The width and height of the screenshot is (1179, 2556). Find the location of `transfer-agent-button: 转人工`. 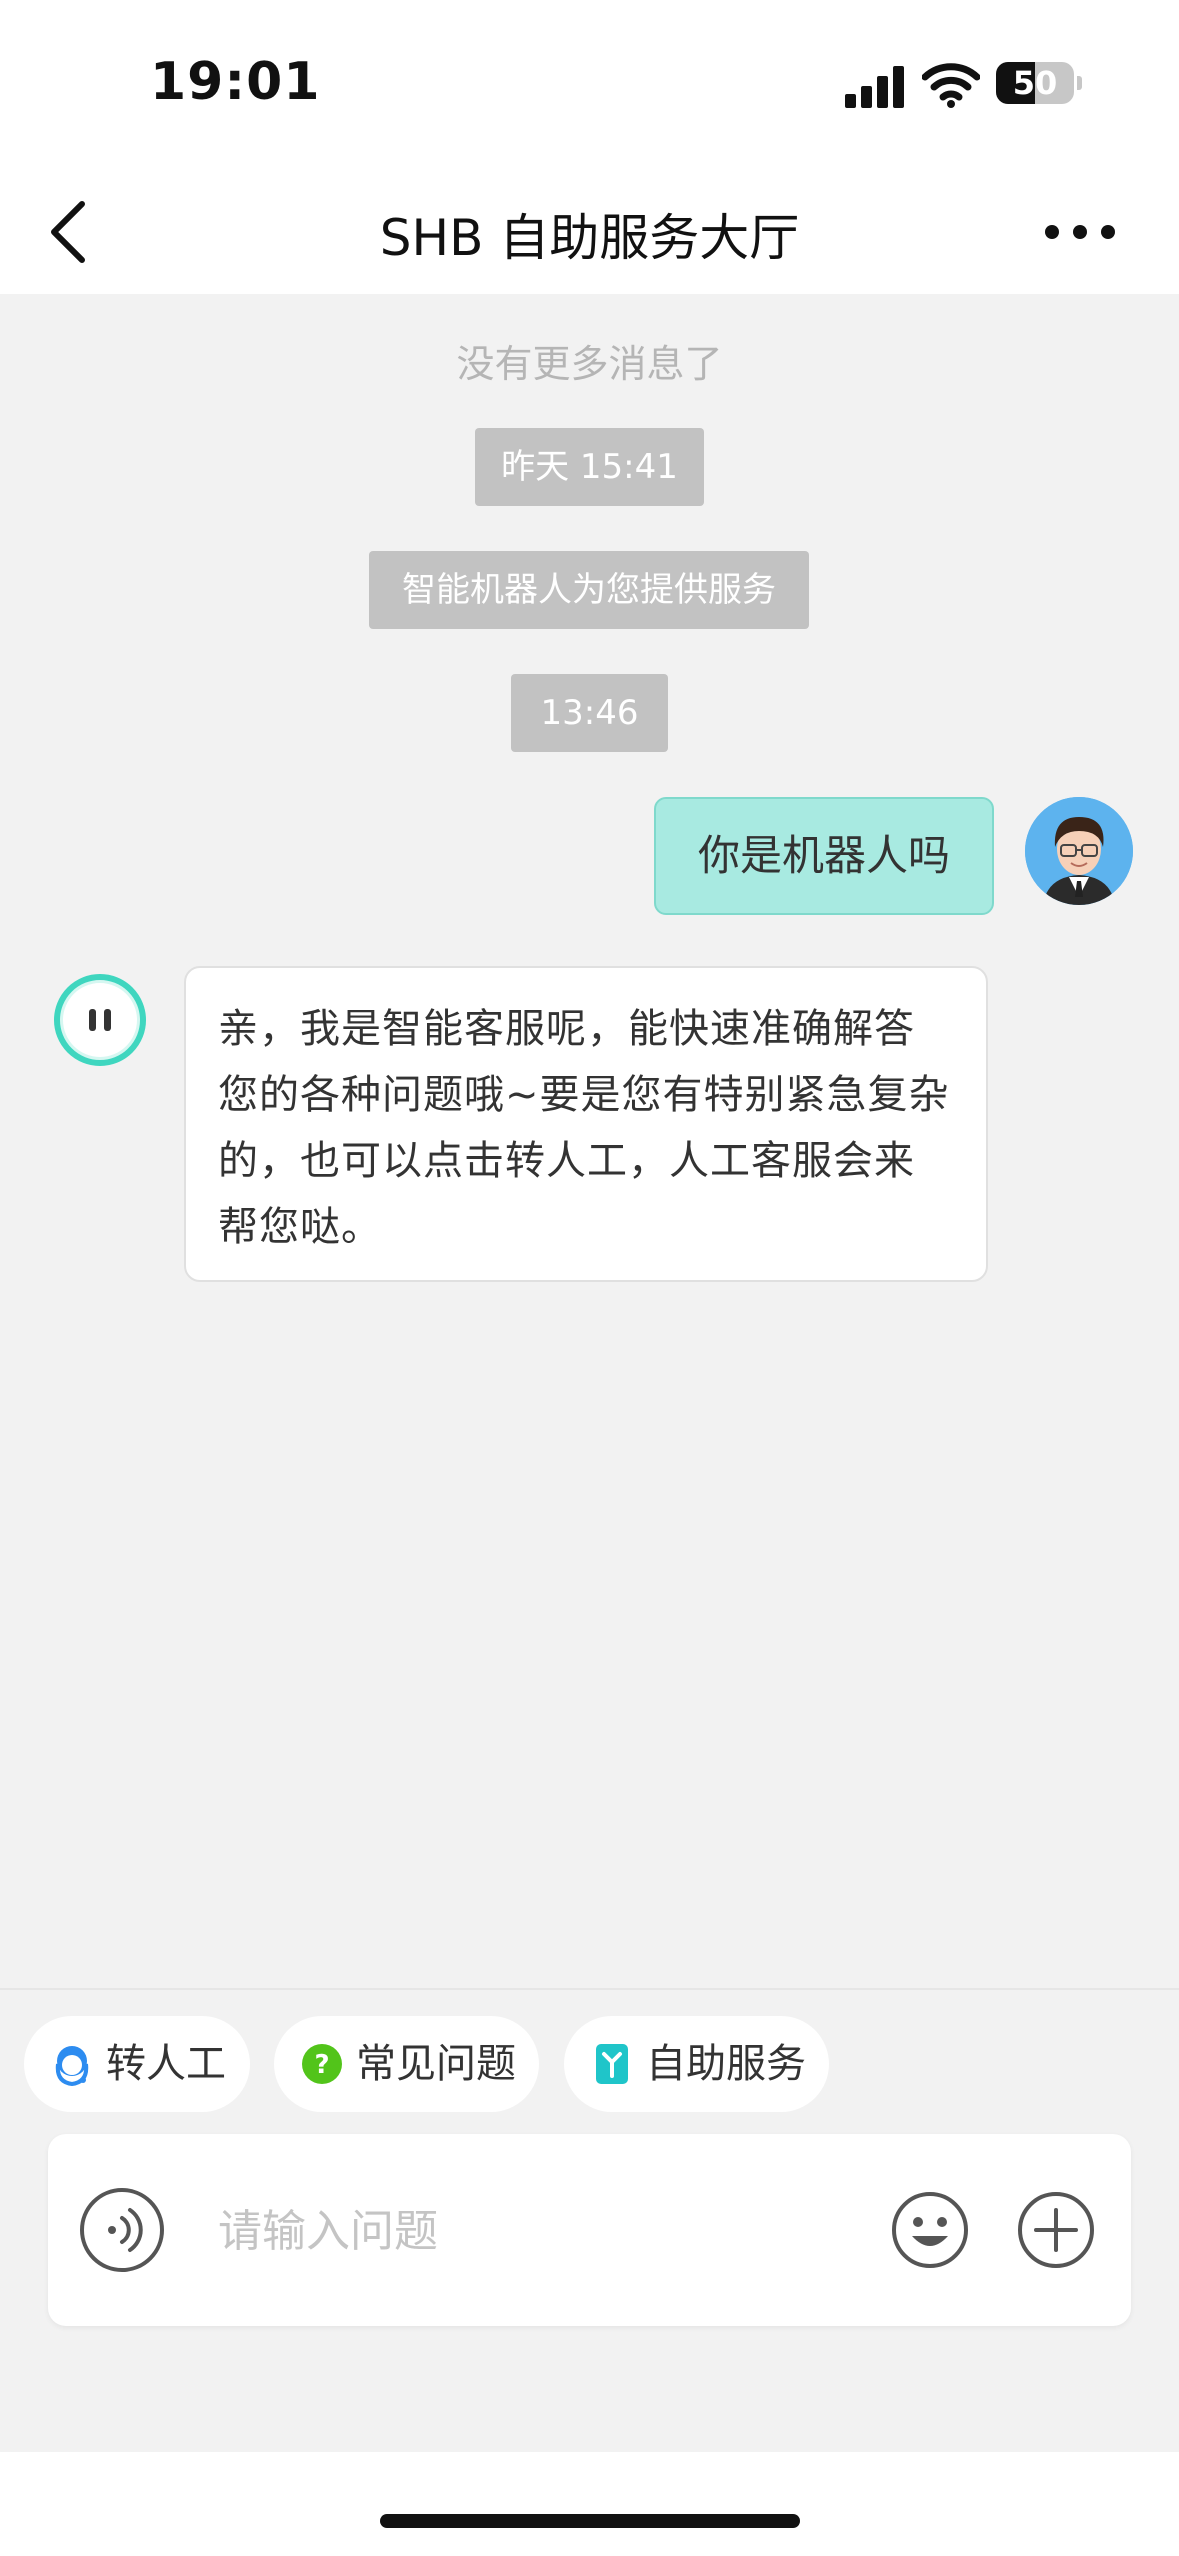

transfer-agent-button: 转人工 is located at coordinates (137, 2064).